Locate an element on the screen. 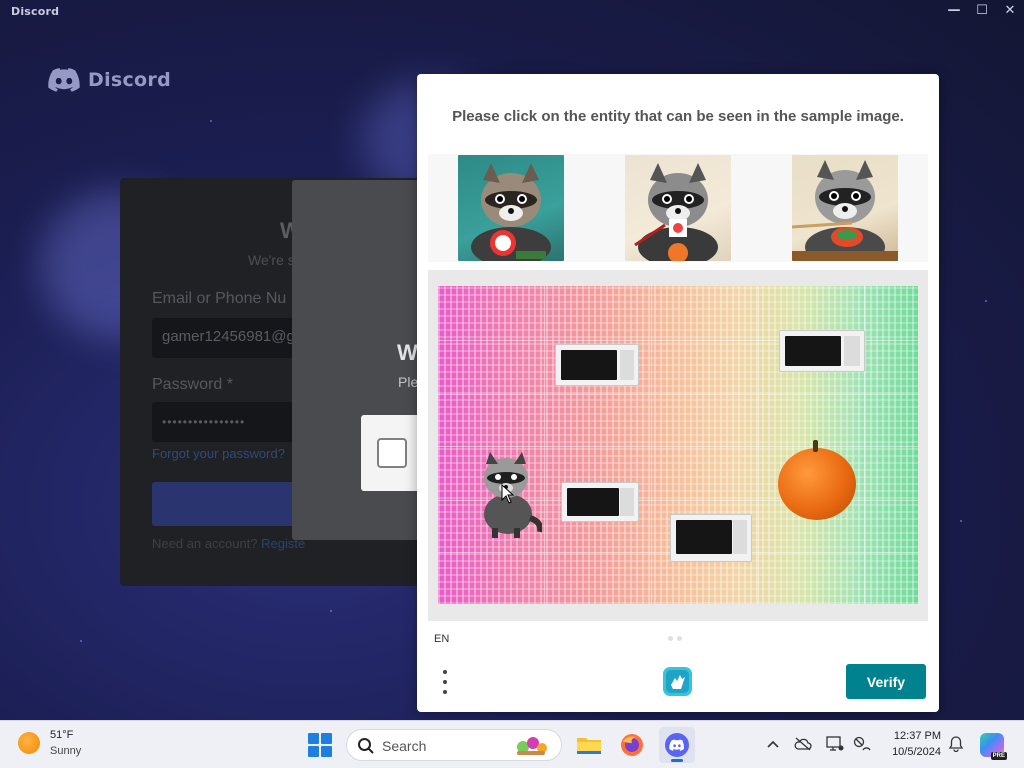  more-options-button is located at coordinates (445, 682).